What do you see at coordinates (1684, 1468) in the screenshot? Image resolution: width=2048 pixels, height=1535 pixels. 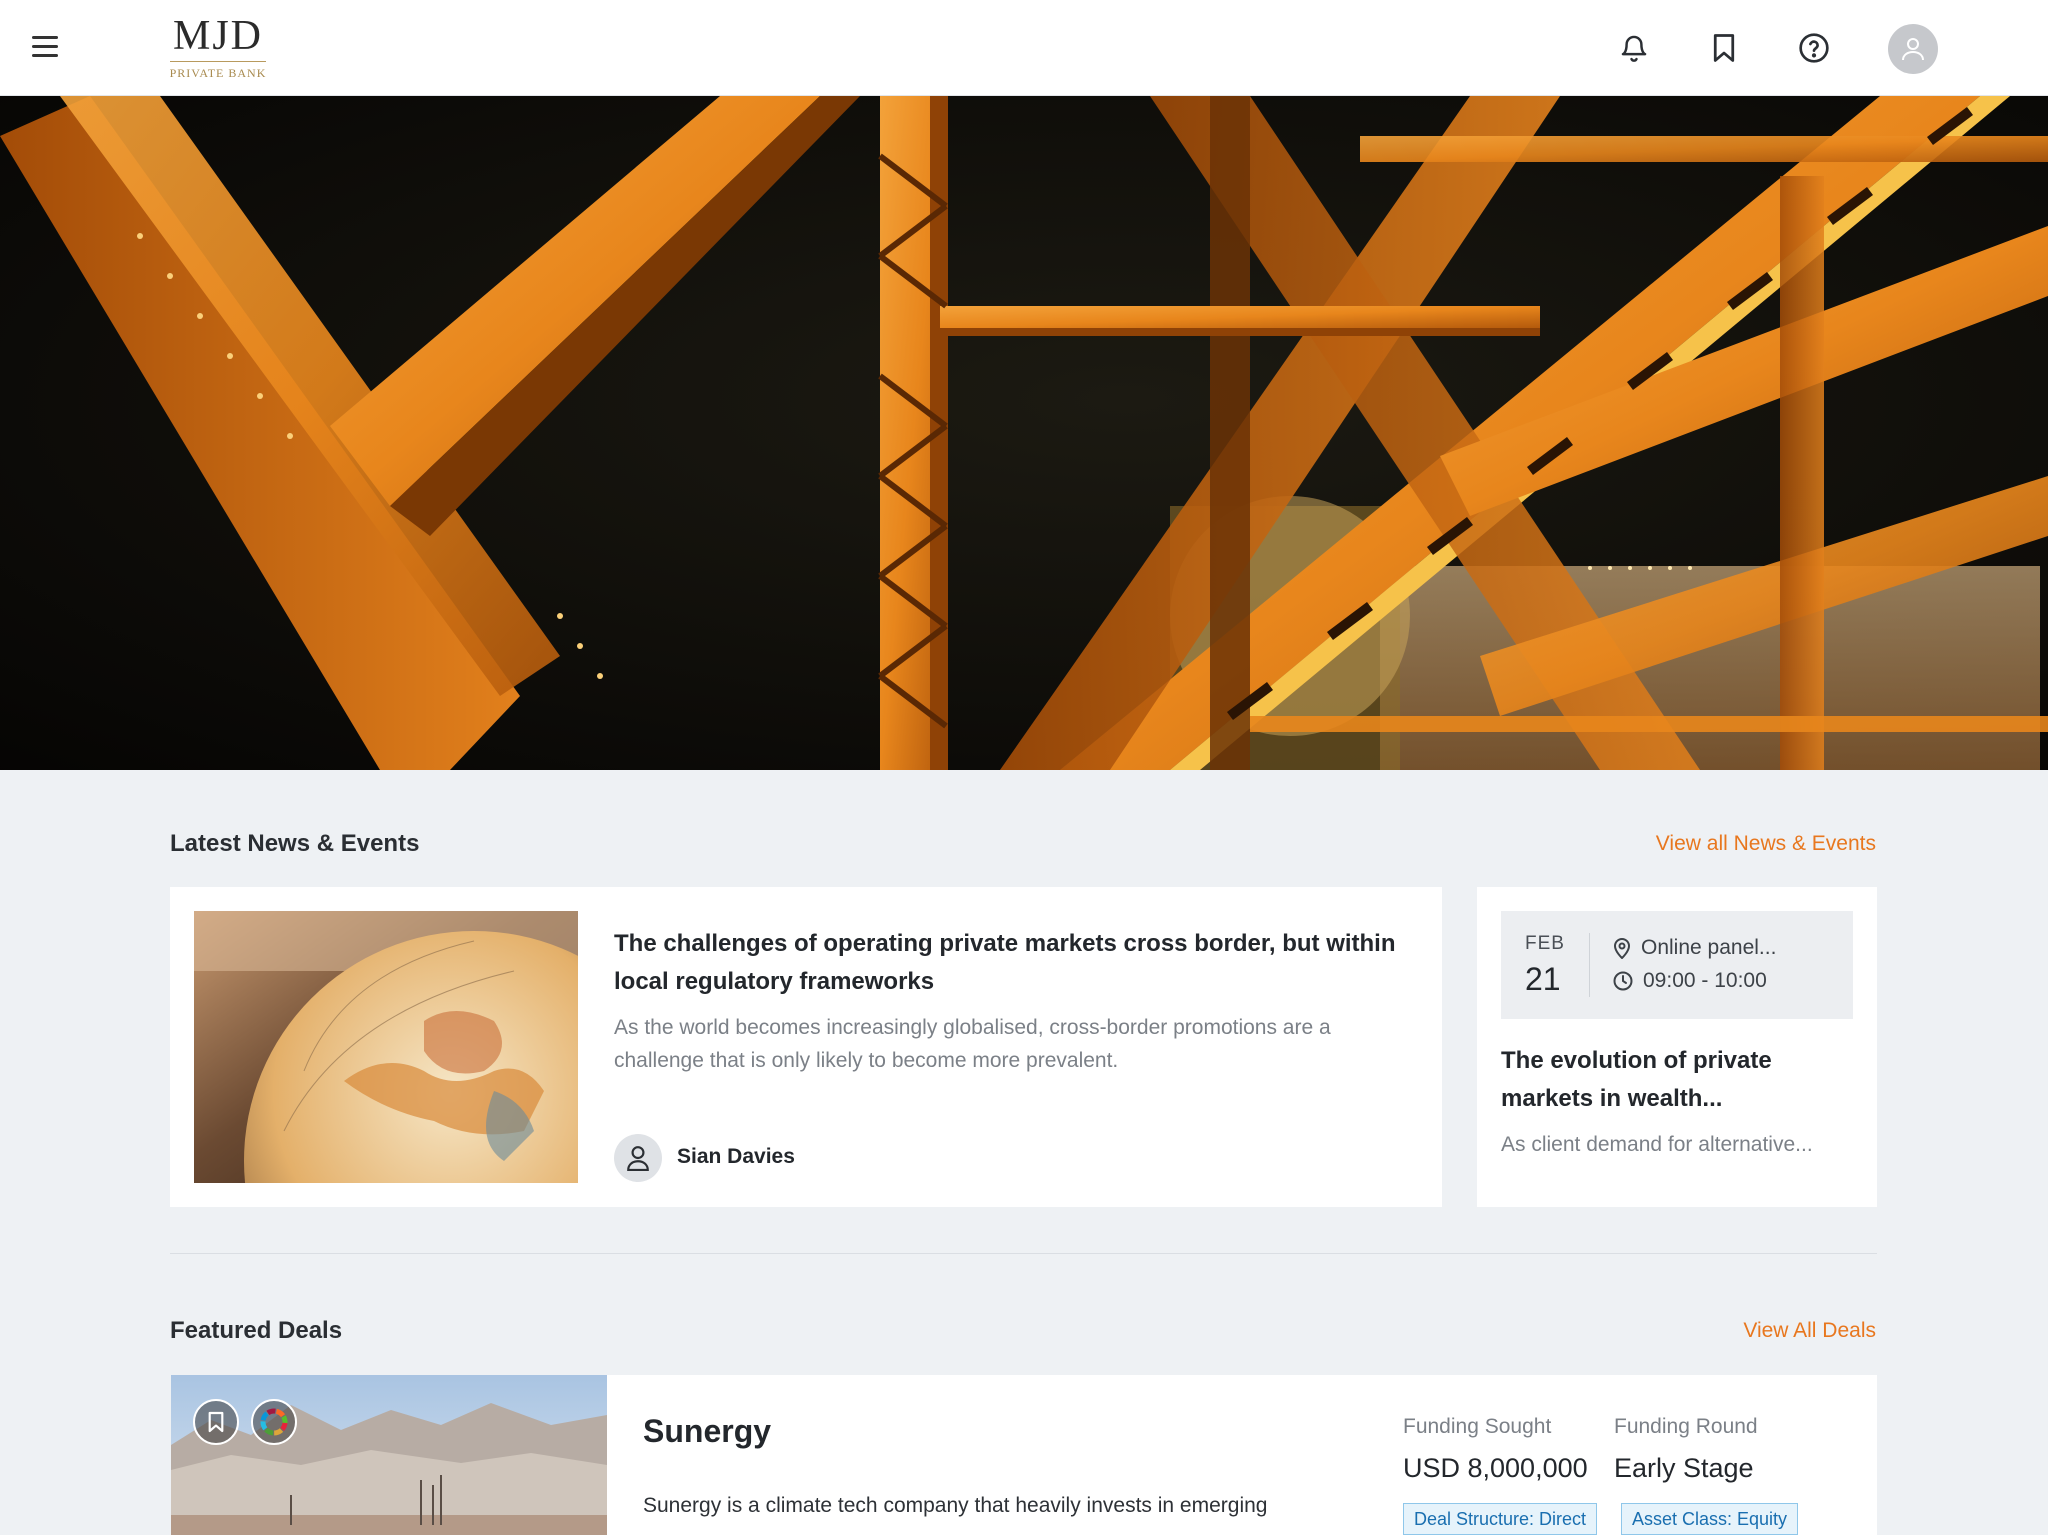 I see `funding-round-value: Early Stage` at bounding box center [1684, 1468].